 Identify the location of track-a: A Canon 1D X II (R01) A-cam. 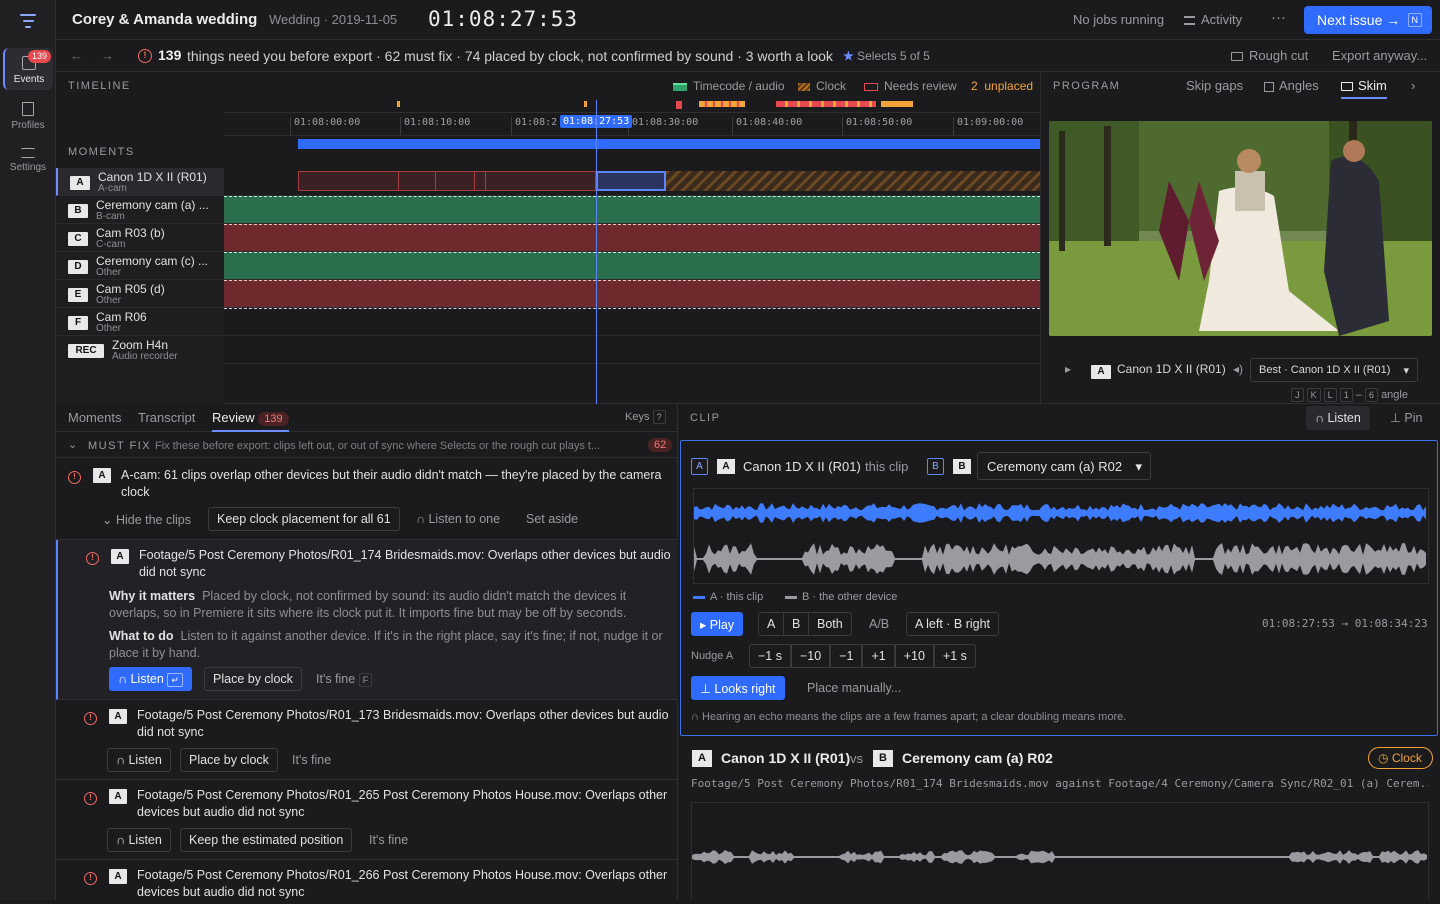
(140, 182).